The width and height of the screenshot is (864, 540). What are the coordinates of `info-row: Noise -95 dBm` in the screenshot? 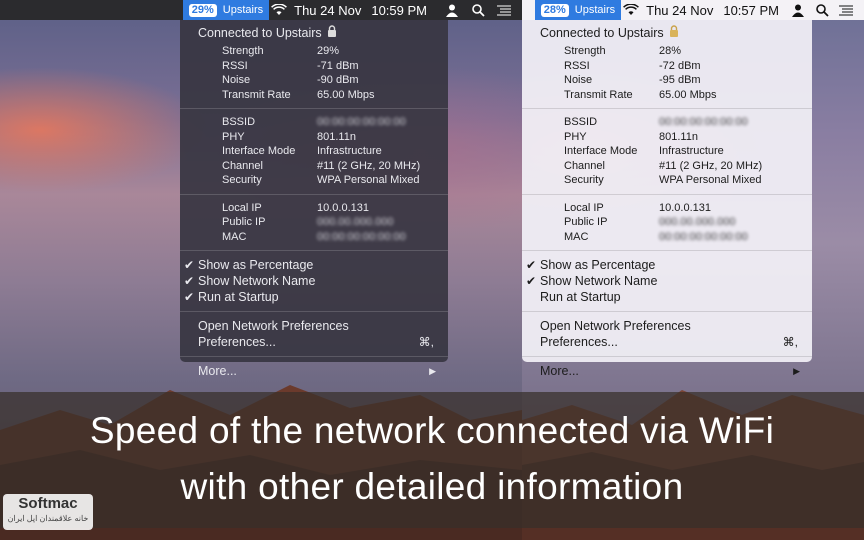 It's located at (667, 80).